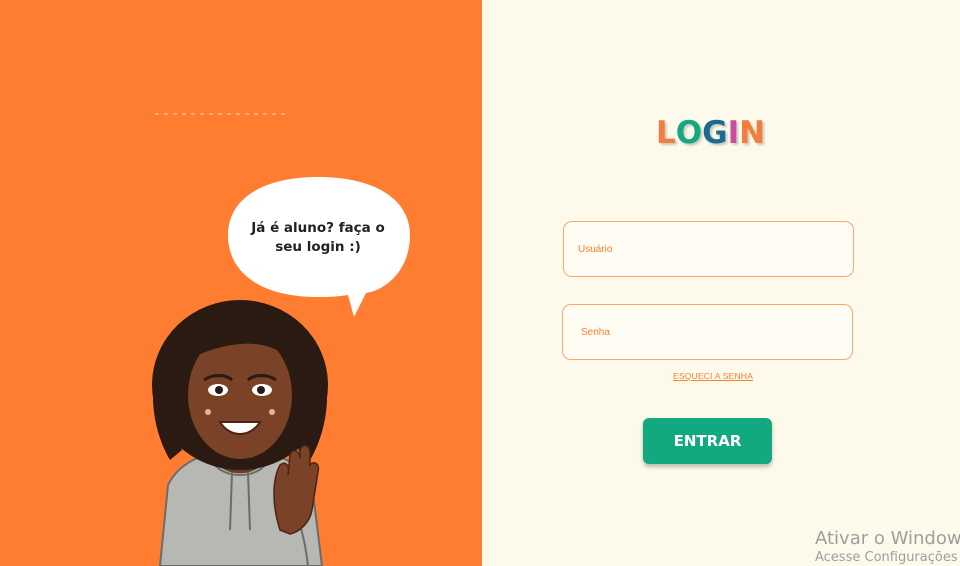  Describe the element at coordinates (240, 433) in the screenshot. I see `student-avatar` at that location.